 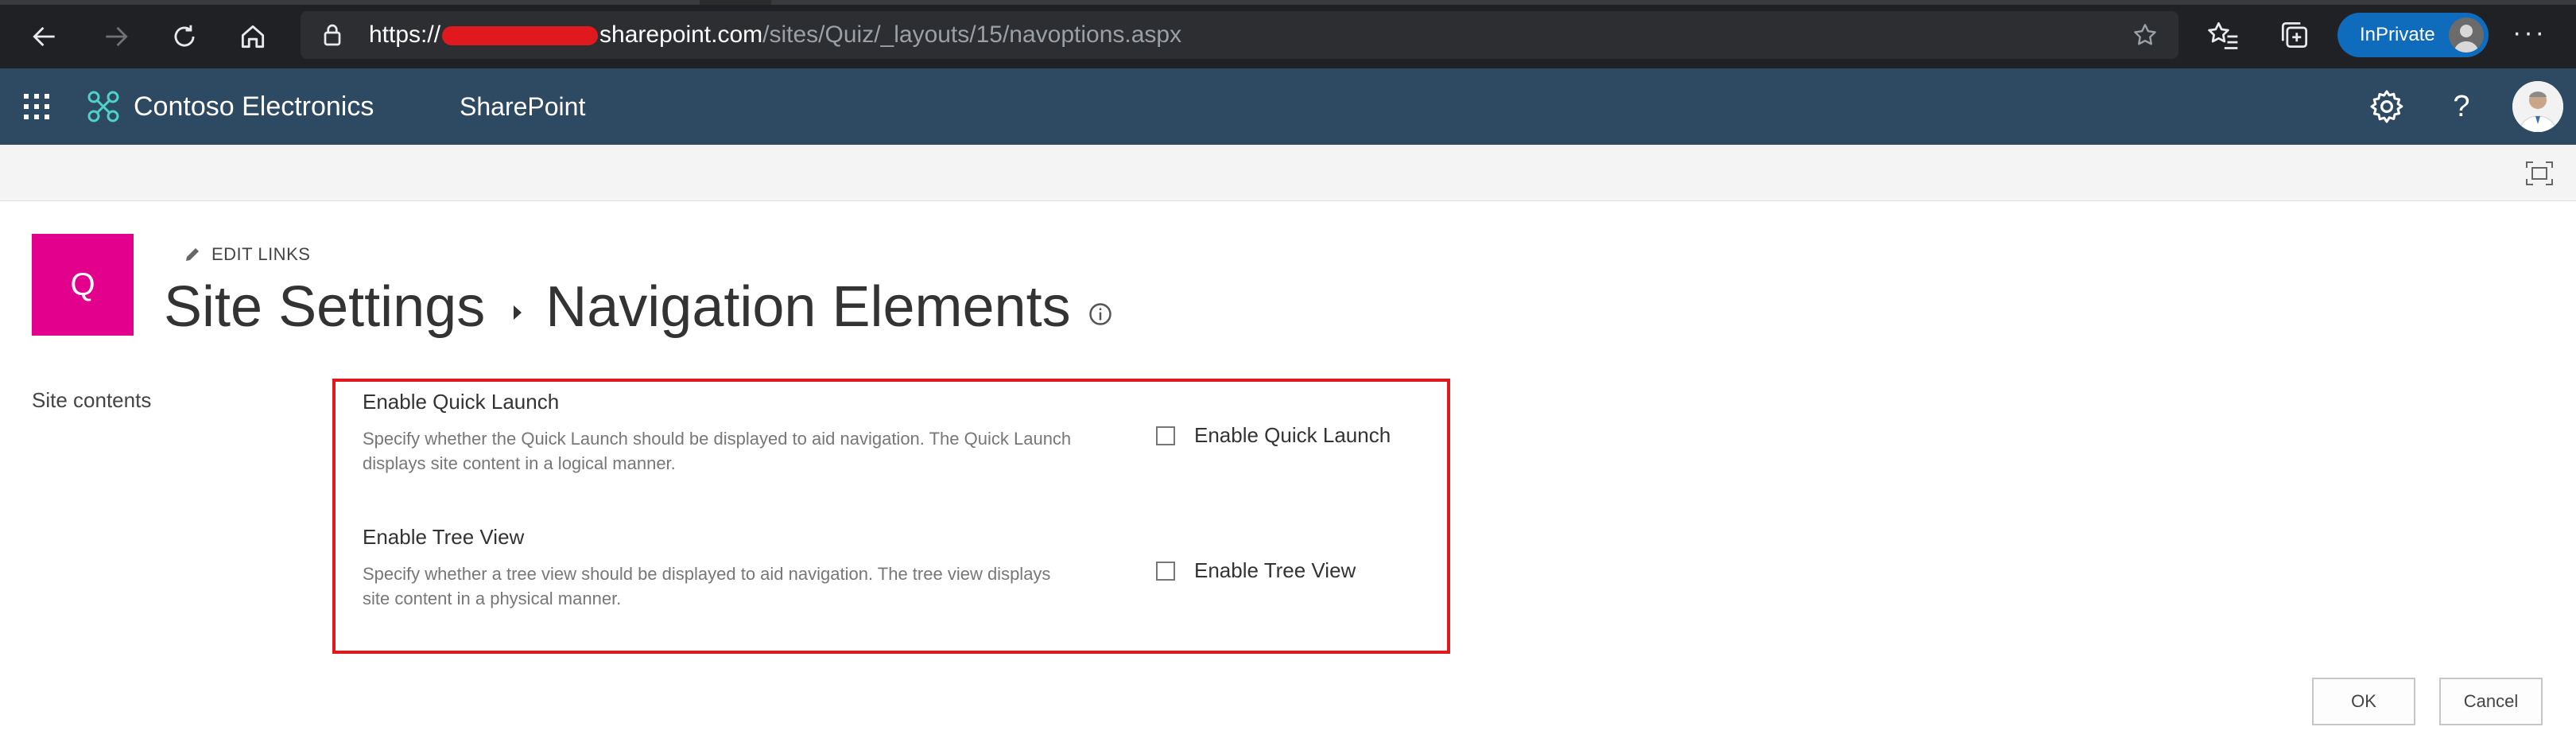 I want to click on user-avatar, so click(x=2537, y=106).